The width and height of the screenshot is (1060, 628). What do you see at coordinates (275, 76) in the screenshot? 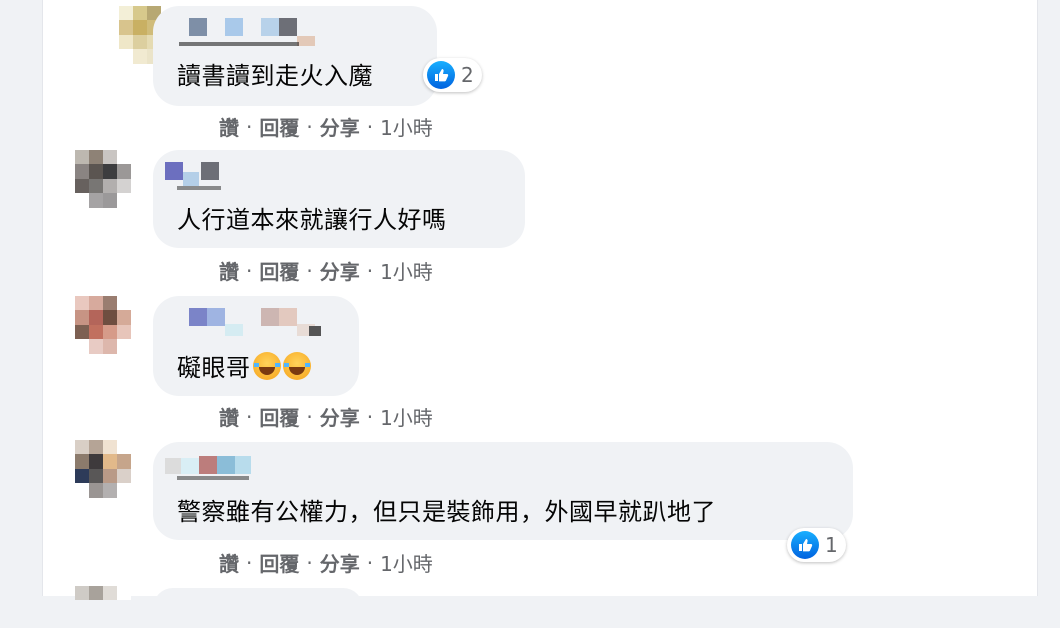
I see `comment-text: 讀書讀到走火入魔` at bounding box center [275, 76].